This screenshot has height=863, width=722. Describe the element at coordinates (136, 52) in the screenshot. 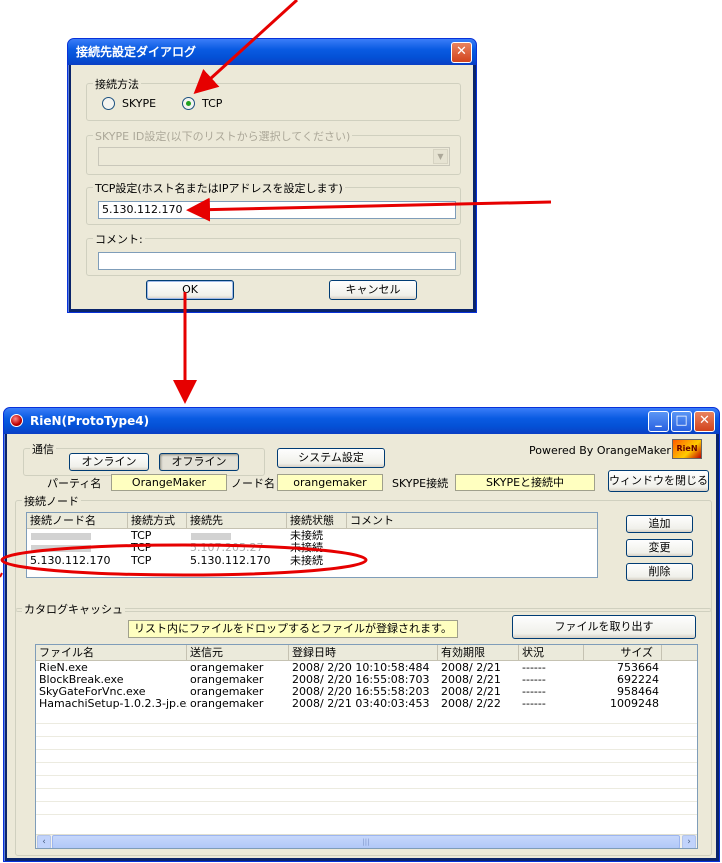

I see `dialog-title: 接続先設定ダイアログ` at that location.